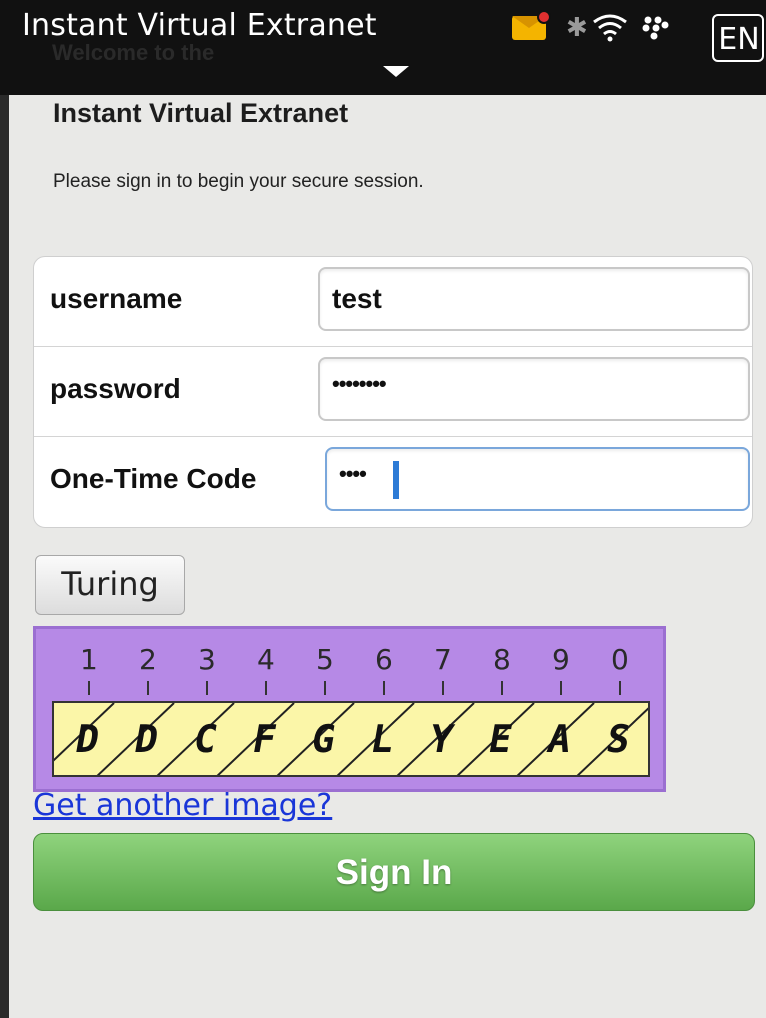 The height and width of the screenshot is (1018, 766). I want to click on language-indicator: EN, so click(738, 38).